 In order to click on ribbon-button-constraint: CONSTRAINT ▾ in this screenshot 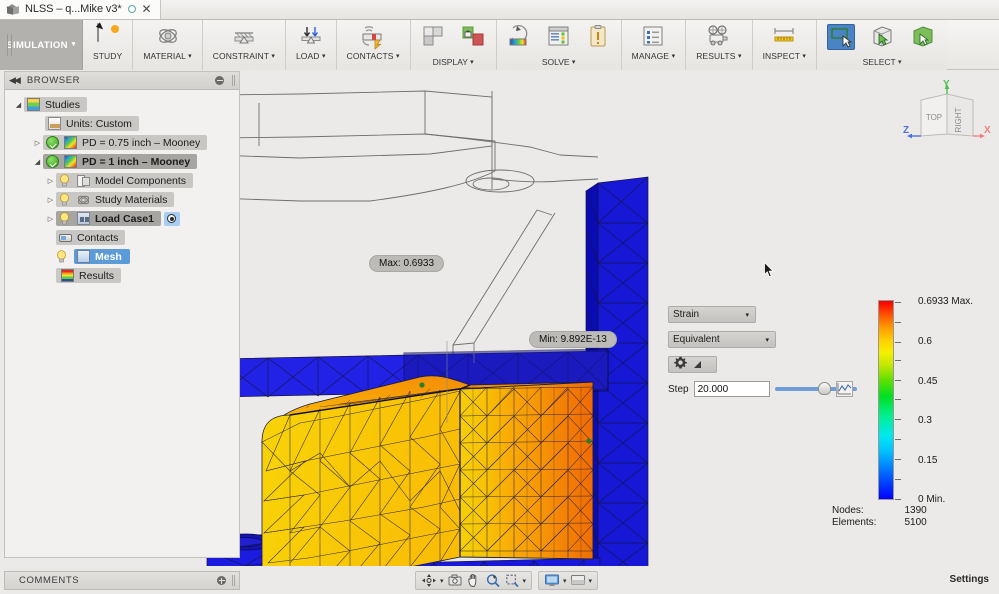, I will do `click(244, 41)`.